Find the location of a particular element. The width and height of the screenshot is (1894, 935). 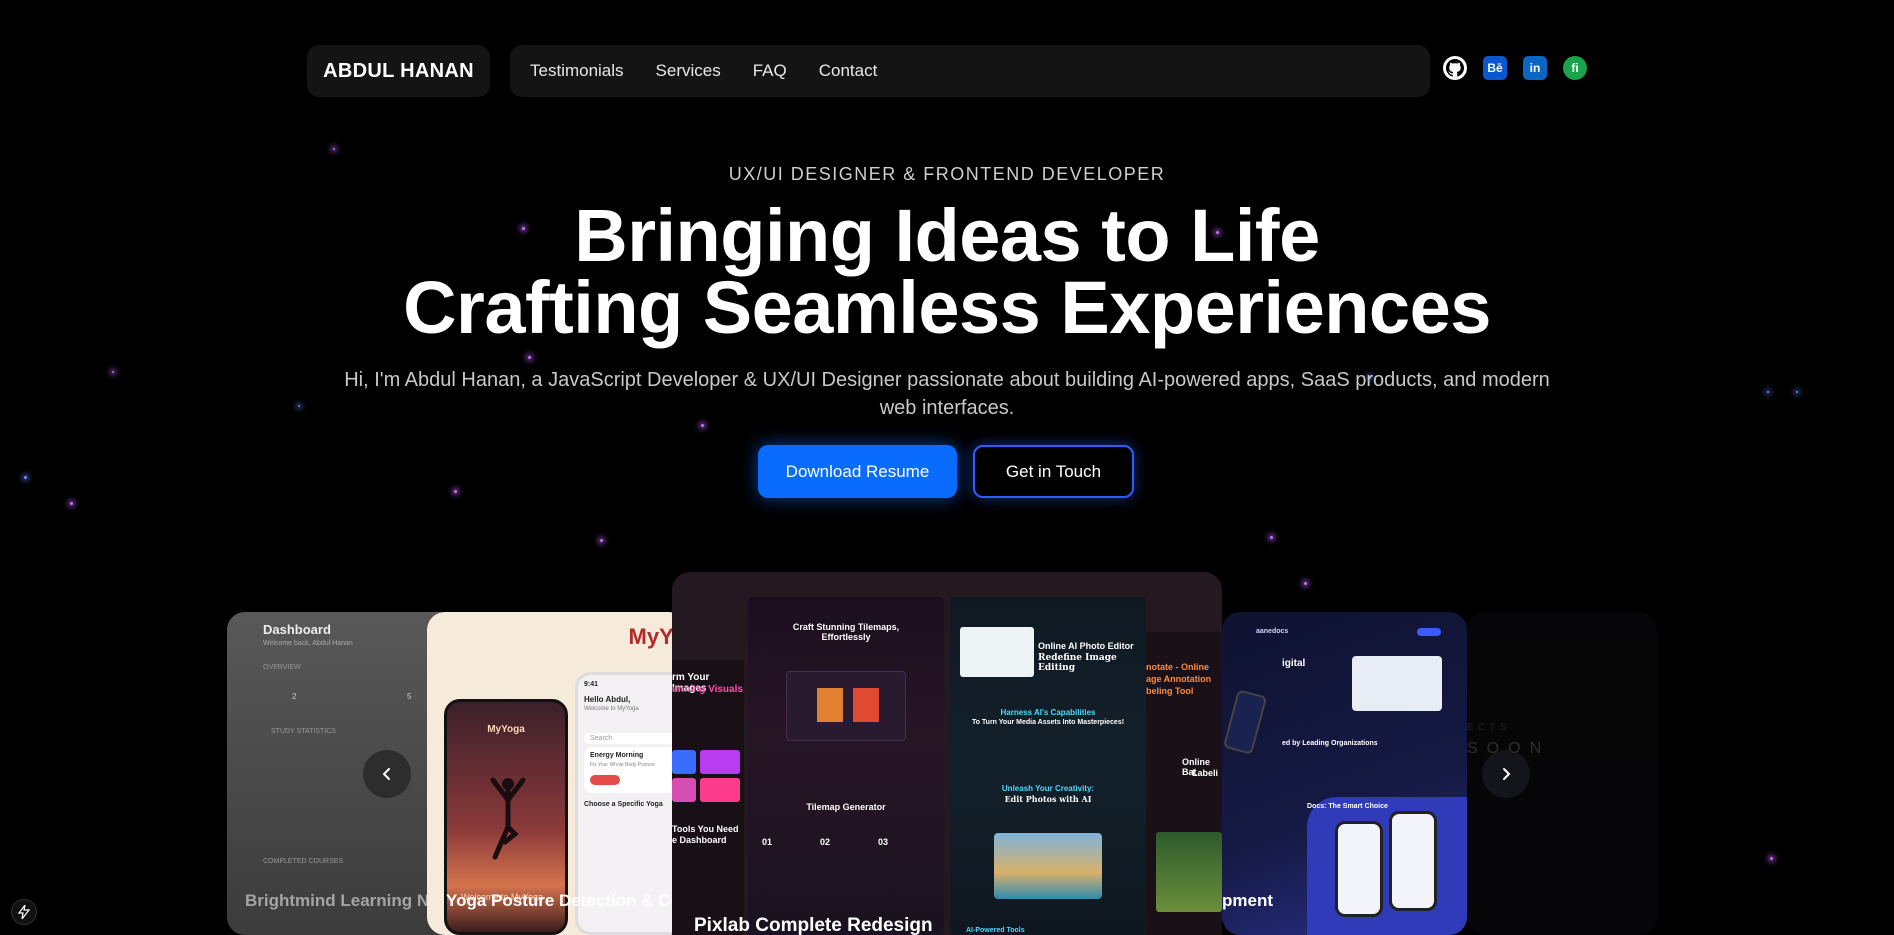

phone-welcome-text: Welcome to MyYoga is located at coordinates (611, 709).